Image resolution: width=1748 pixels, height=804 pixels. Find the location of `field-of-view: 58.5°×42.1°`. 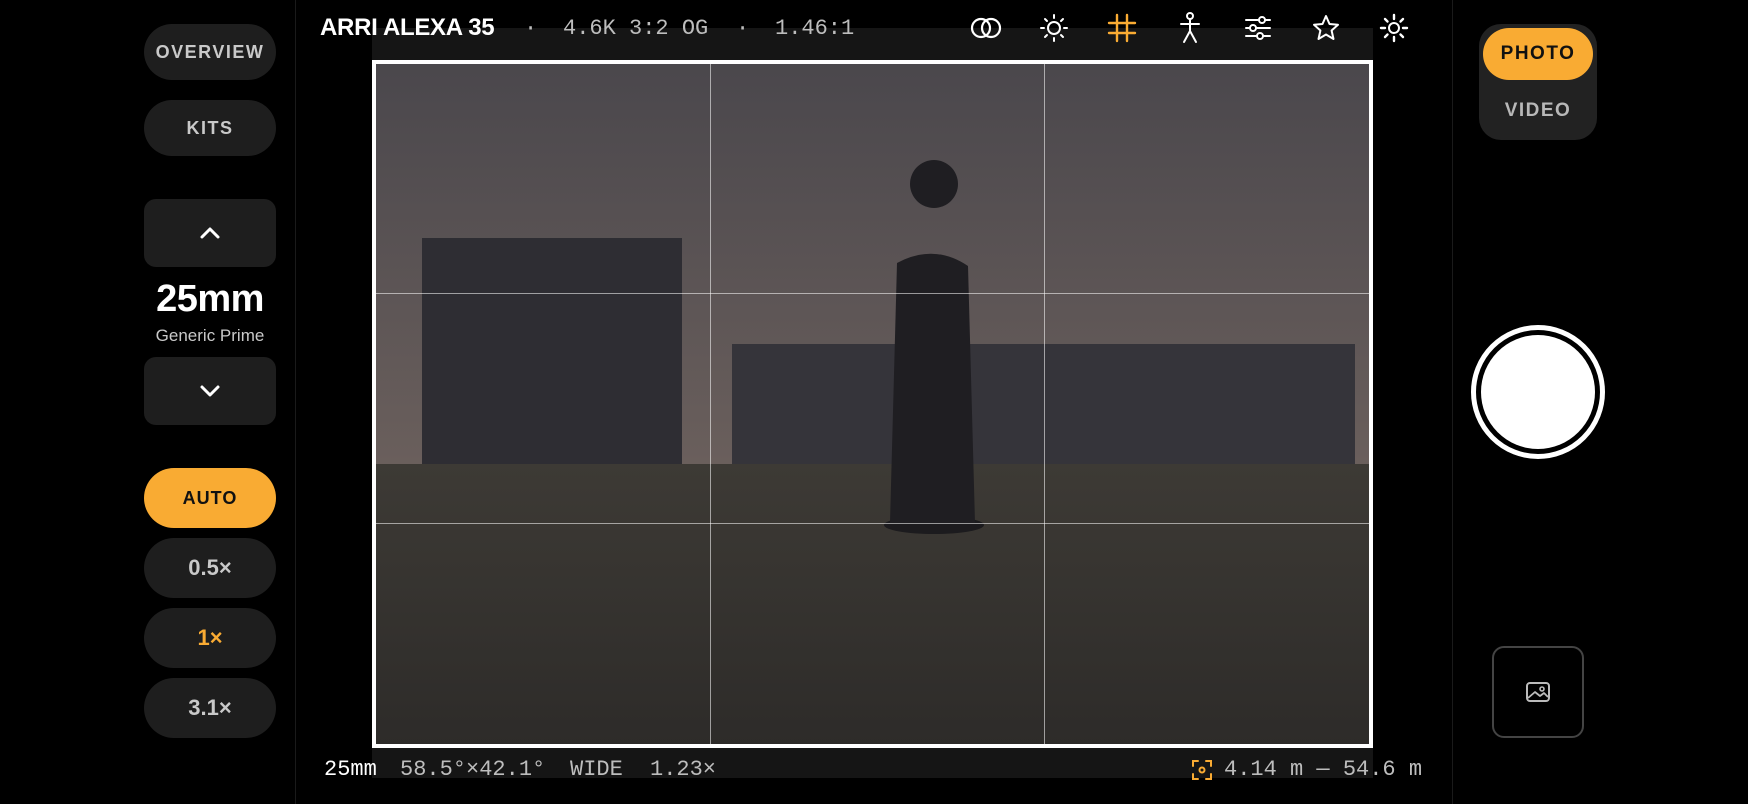

field-of-view: 58.5°×42.1° is located at coordinates (473, 769).